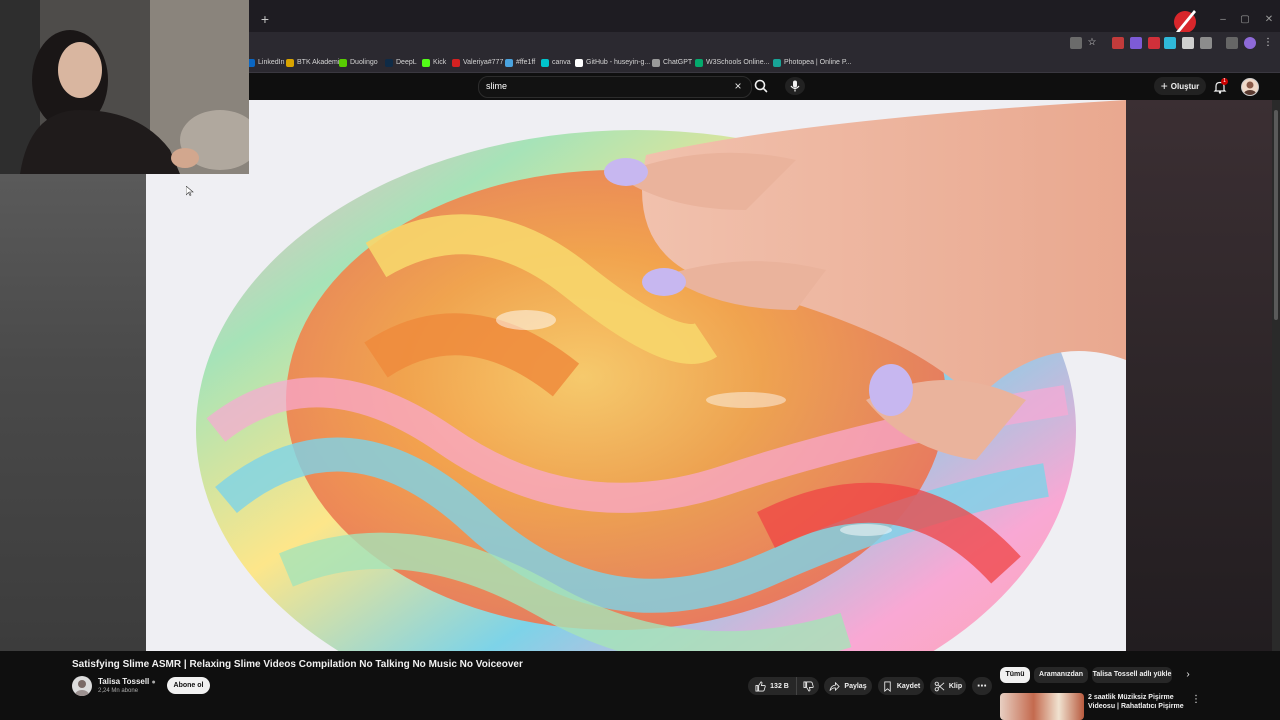 Image resolution: width=1280 pixels, height=720 pixels. What do you see at coordinates (738, 86) in the screenshot?
I see `clear-search-icon: ×` at bounding box center [738, 86].